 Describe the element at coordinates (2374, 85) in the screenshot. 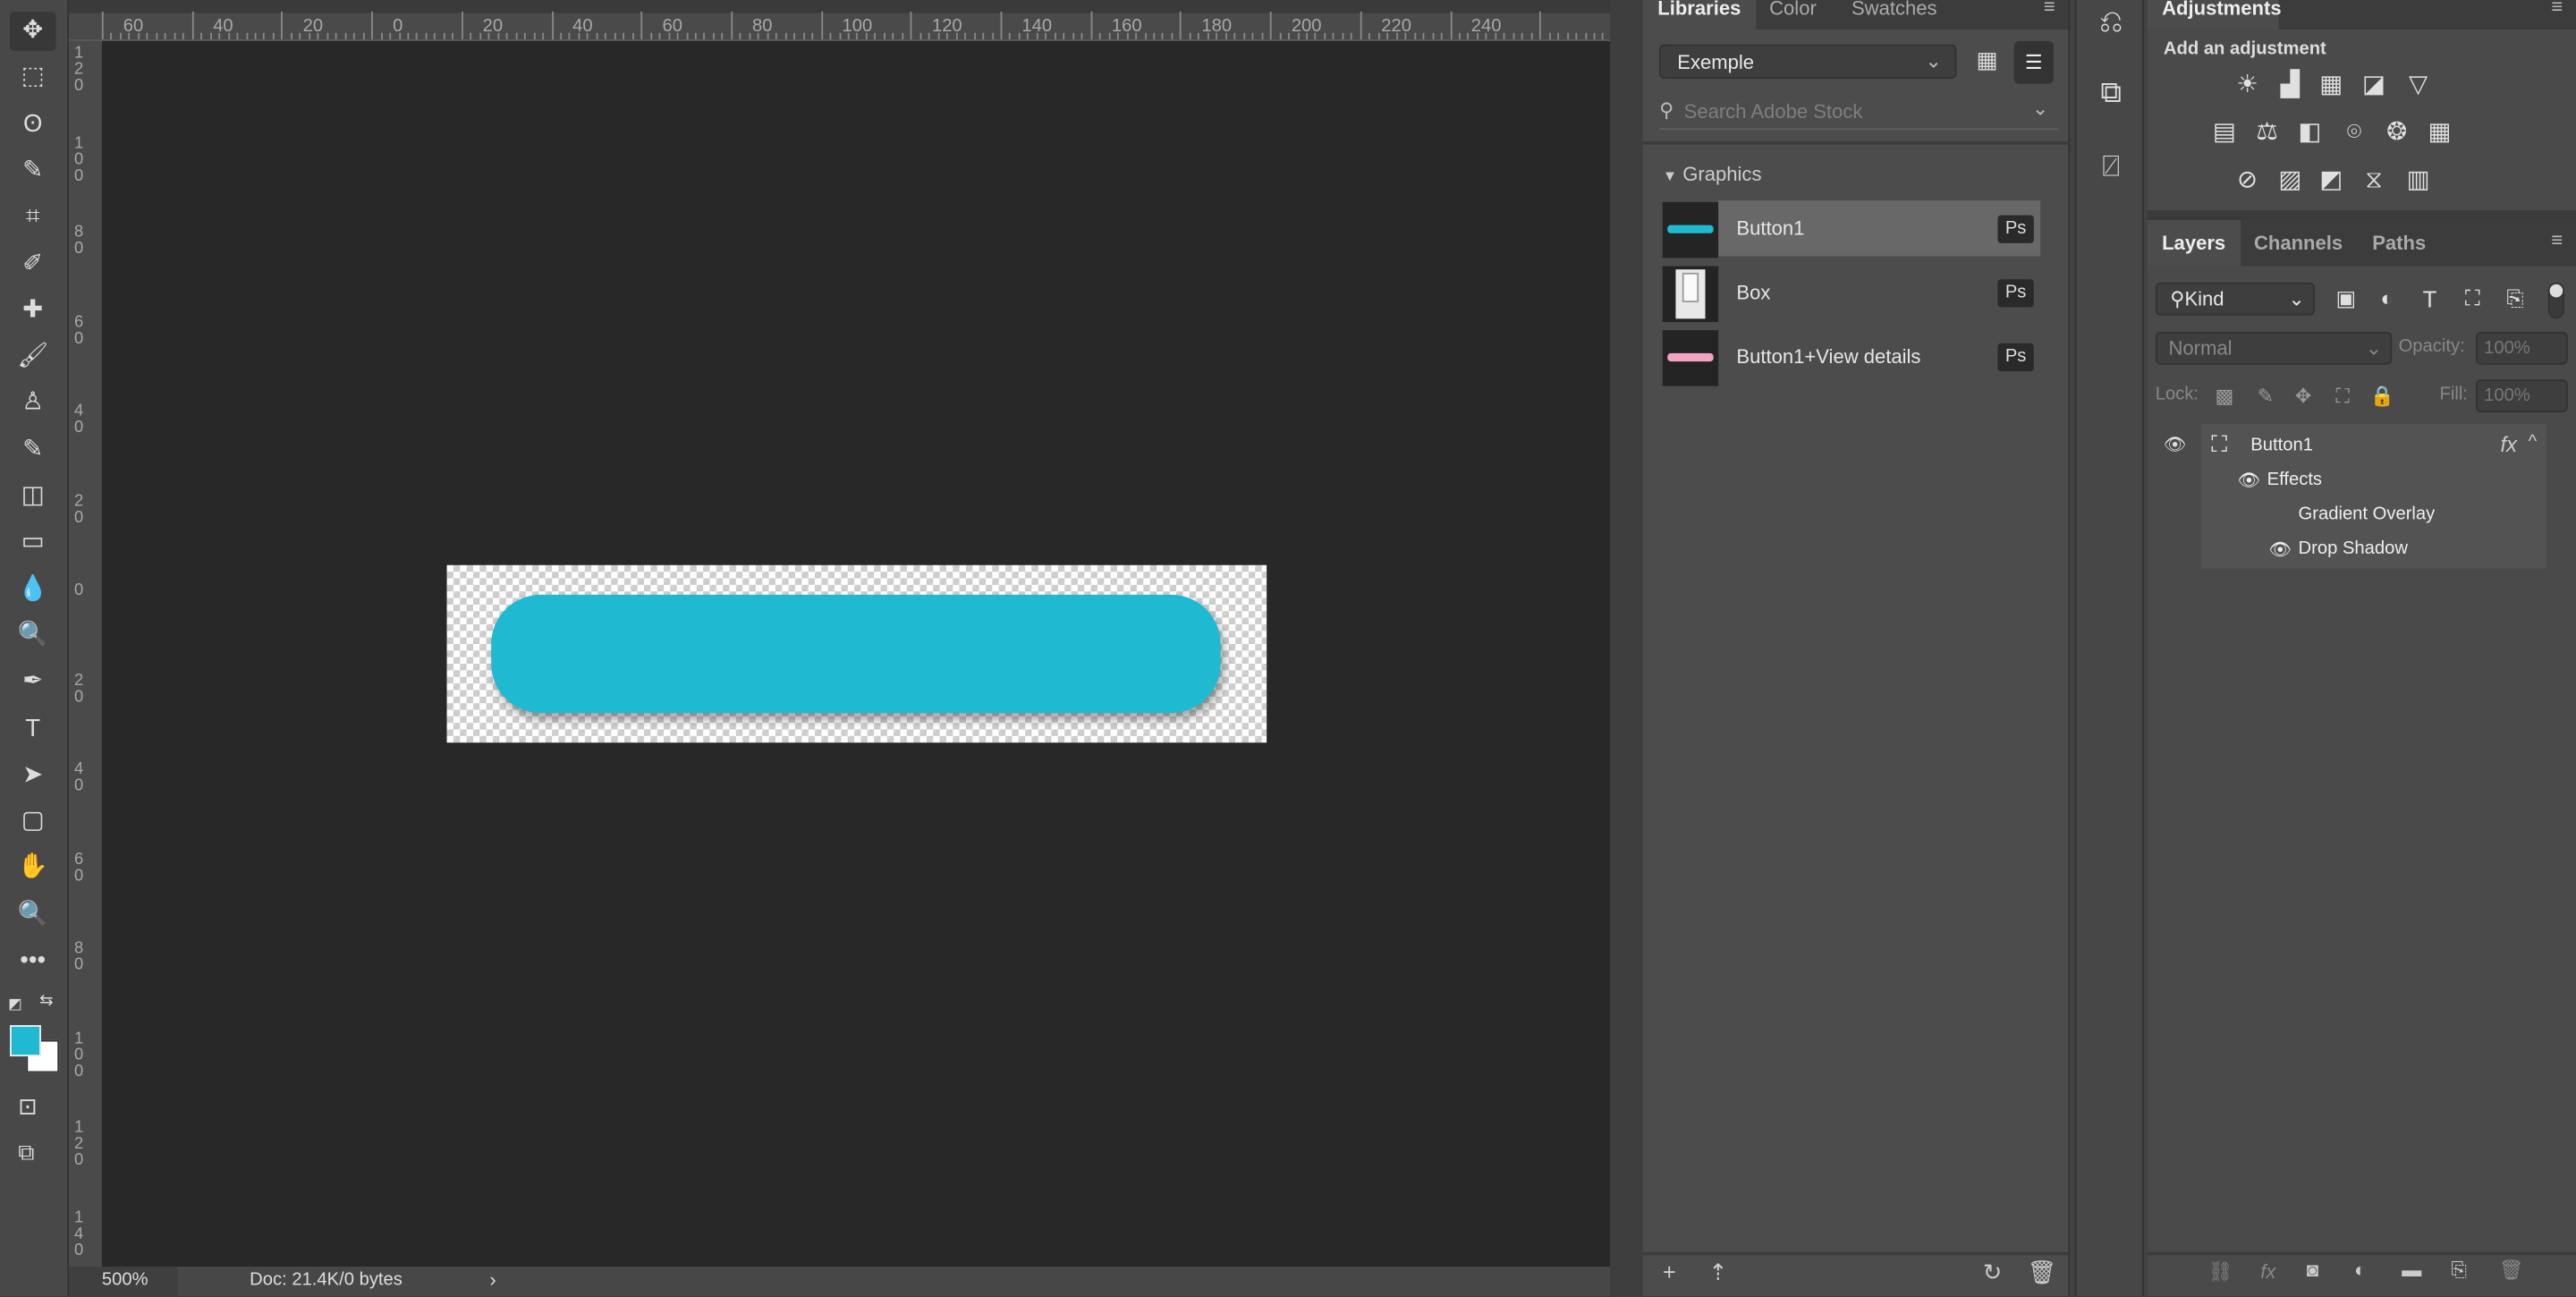

I see `exposure-icon: ◪` at that location.